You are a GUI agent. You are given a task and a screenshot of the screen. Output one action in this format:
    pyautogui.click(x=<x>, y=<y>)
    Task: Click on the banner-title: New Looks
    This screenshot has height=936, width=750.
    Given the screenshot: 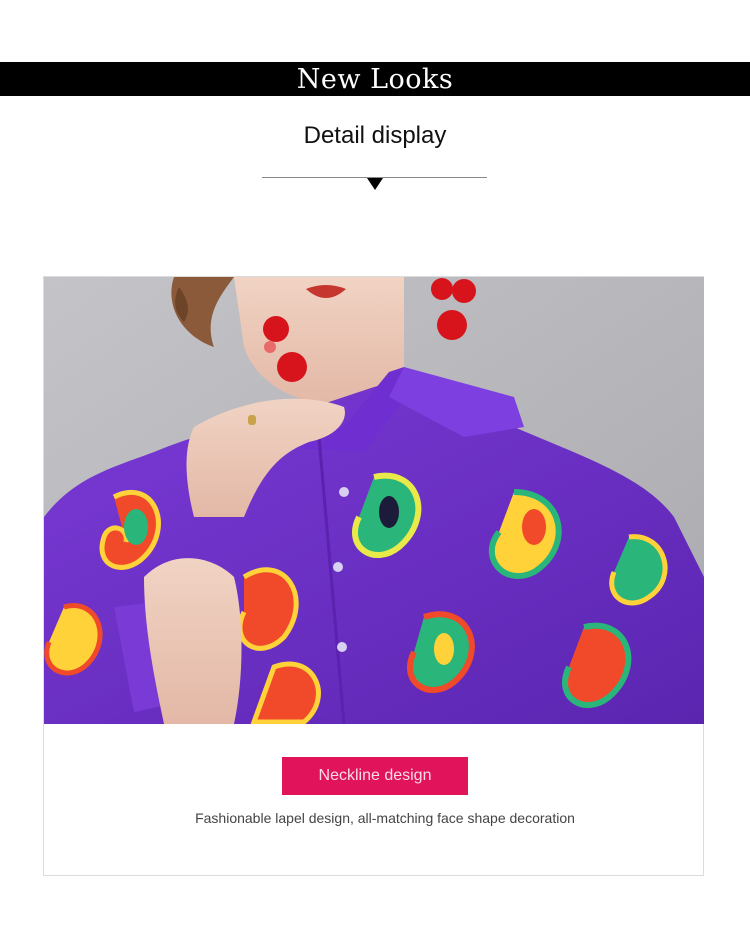 What is the action you would take?
    pyautogui.click(x=375, y=79)
    